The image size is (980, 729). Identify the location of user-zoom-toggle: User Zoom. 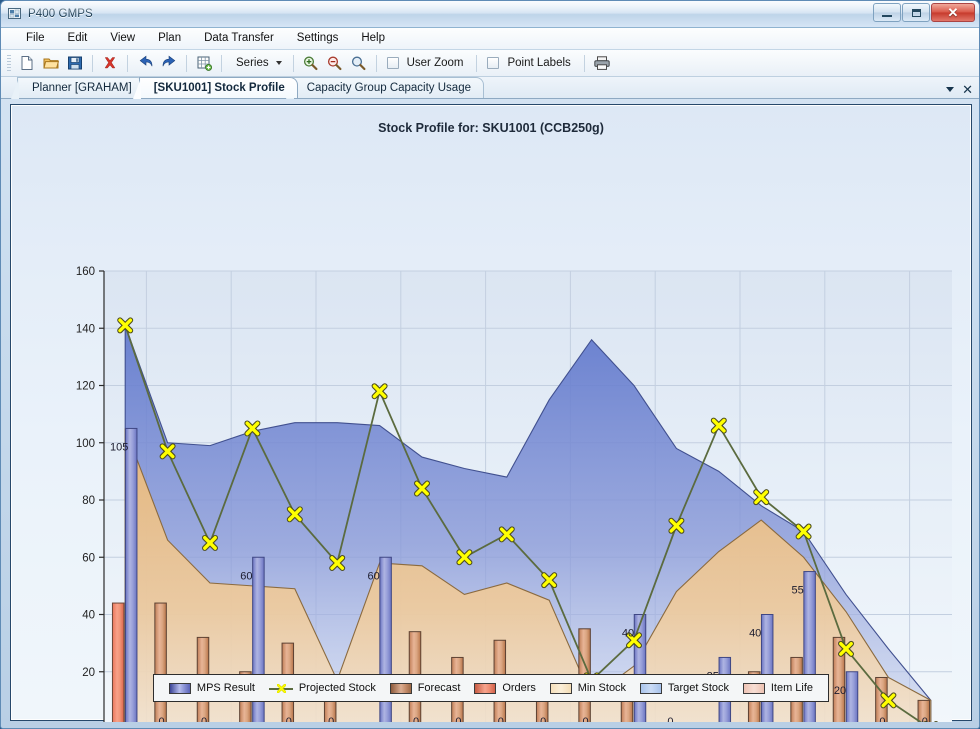
(427, 63).